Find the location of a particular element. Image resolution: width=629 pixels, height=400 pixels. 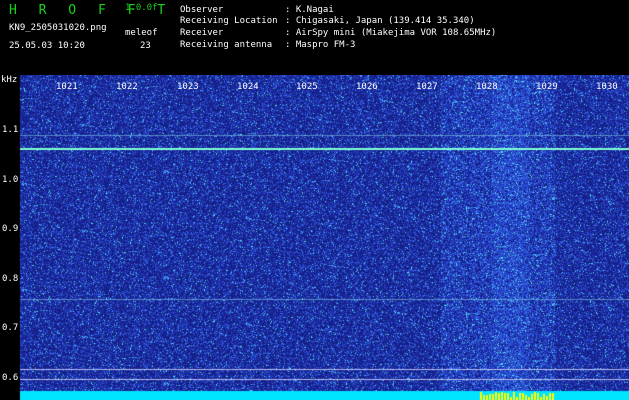

y-axis-unit: kHz is located at coordinates (9, 80).